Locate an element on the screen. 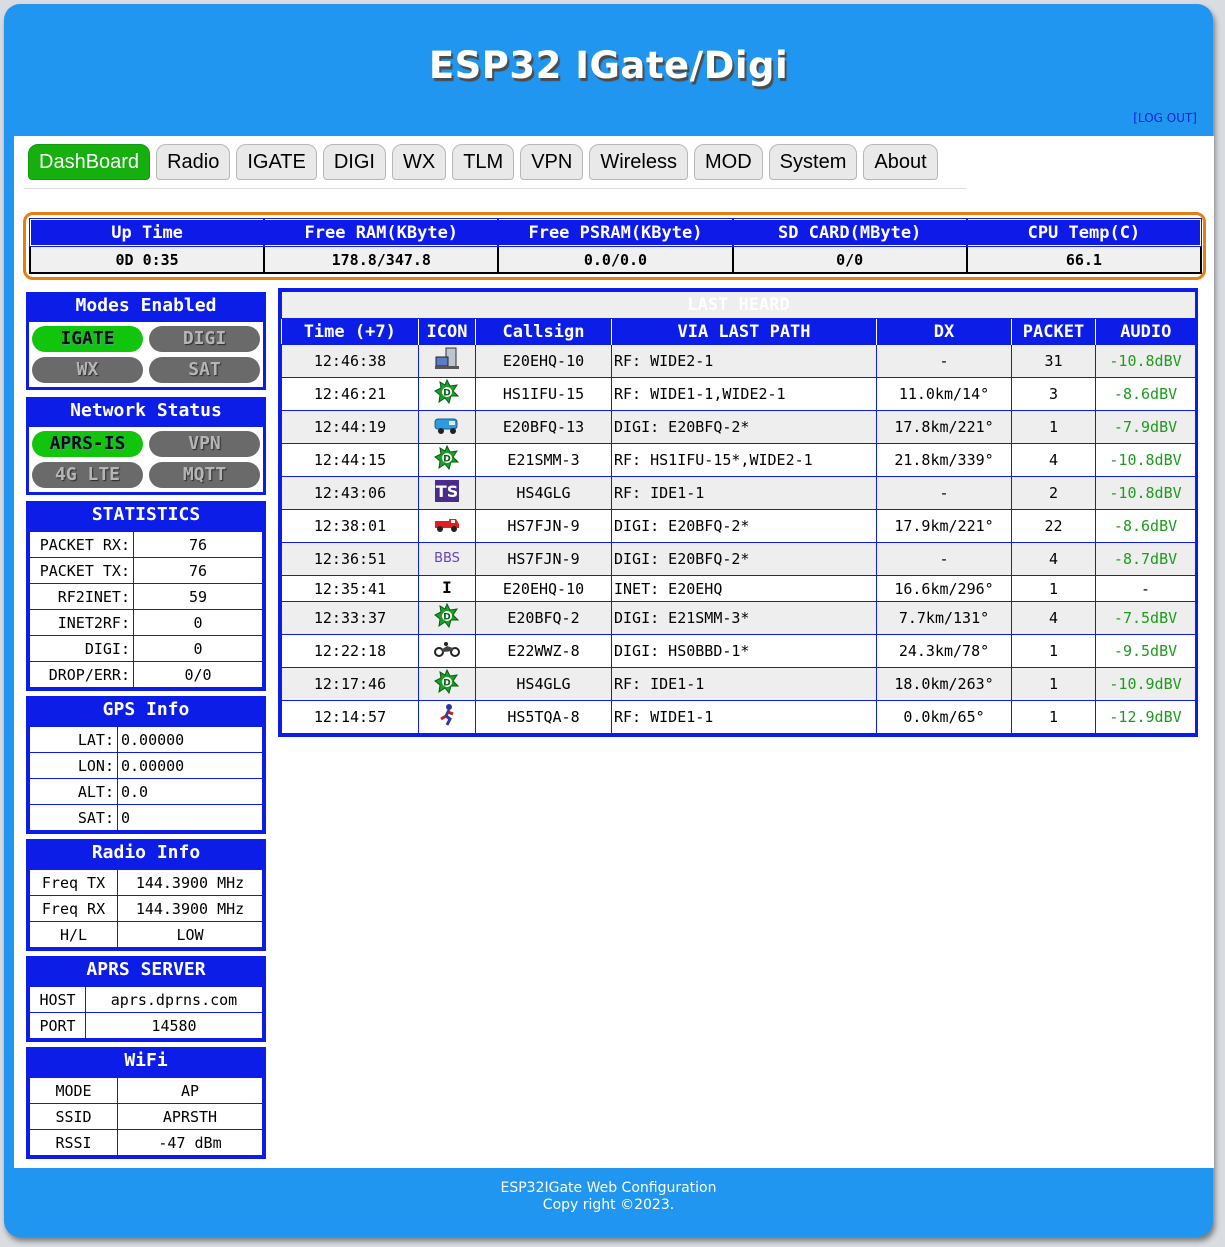 Image resolution: width=1225 pixels, height=1247 pixels. info-row: RF2INET: 59 is located at coordinates (146, 596).